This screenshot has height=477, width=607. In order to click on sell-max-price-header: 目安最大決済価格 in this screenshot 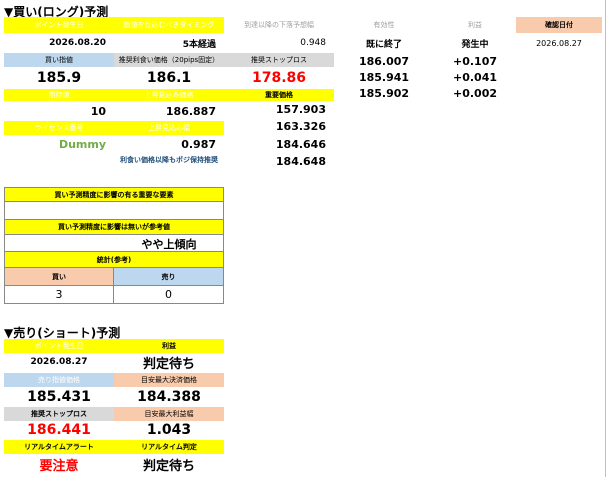, I will do `click(169, 380)`.